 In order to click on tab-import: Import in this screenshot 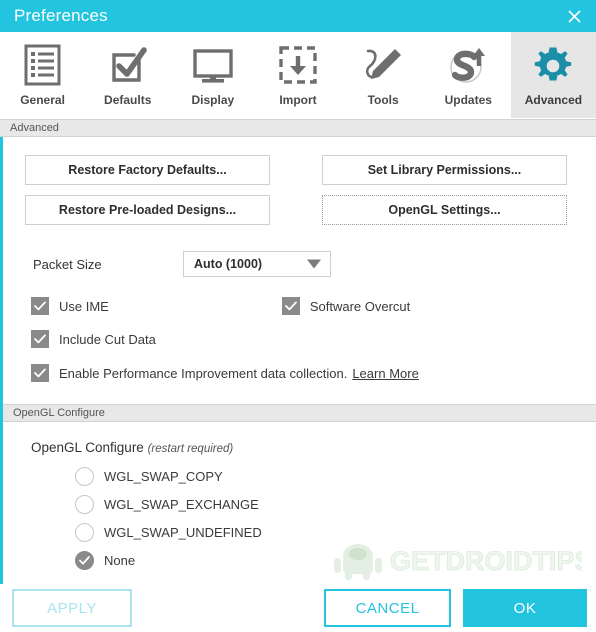, I will do `click(297, 75)`.